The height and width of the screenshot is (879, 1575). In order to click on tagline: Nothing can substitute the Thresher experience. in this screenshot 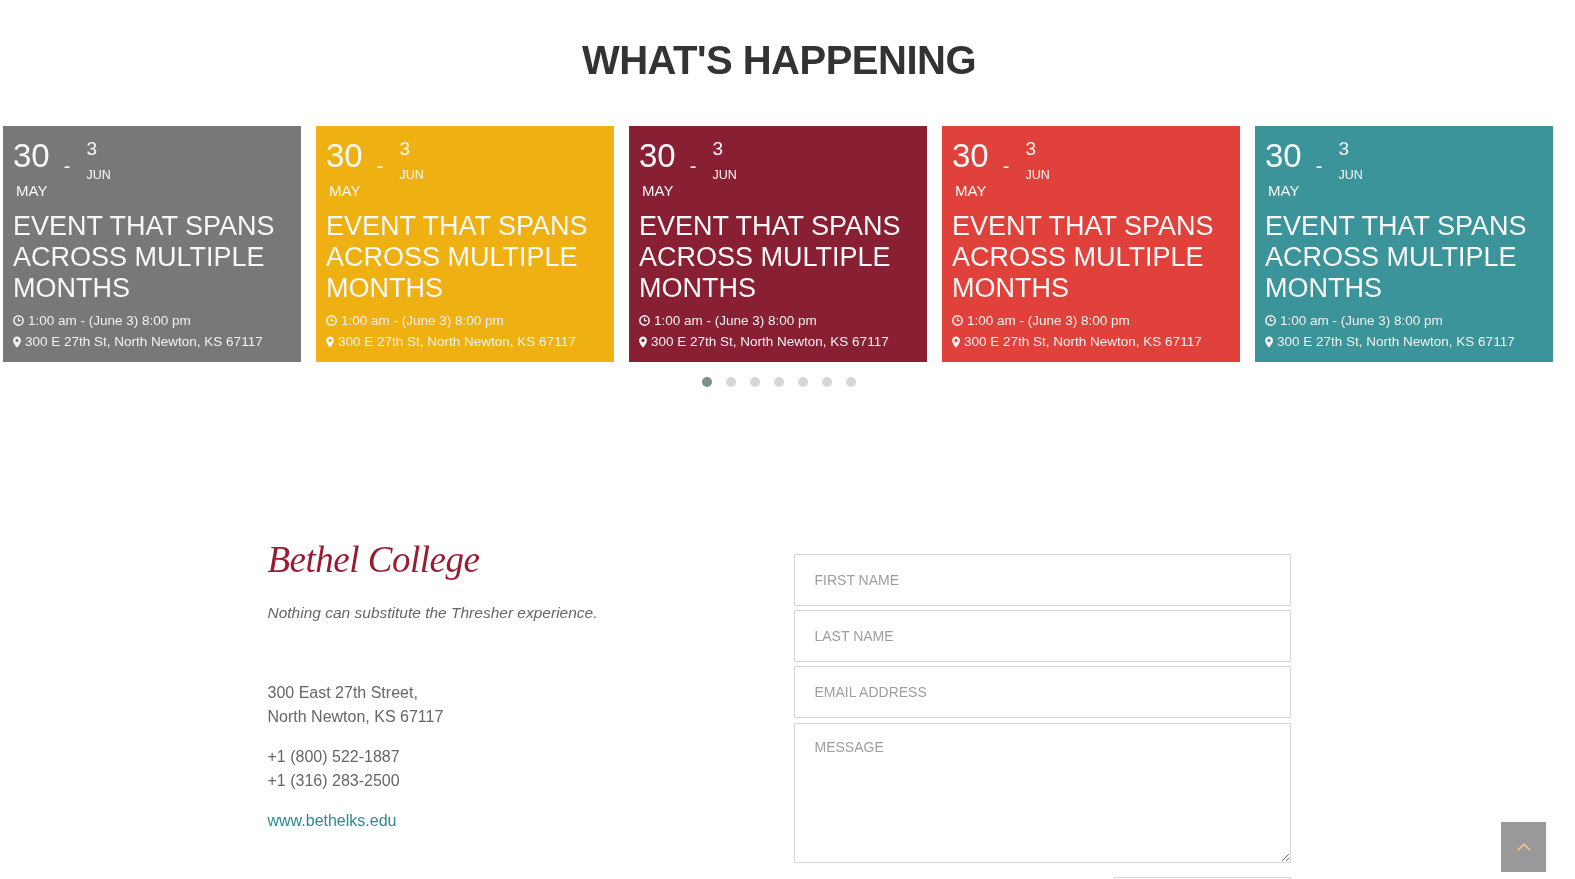, I will do `click(432, 613)`.